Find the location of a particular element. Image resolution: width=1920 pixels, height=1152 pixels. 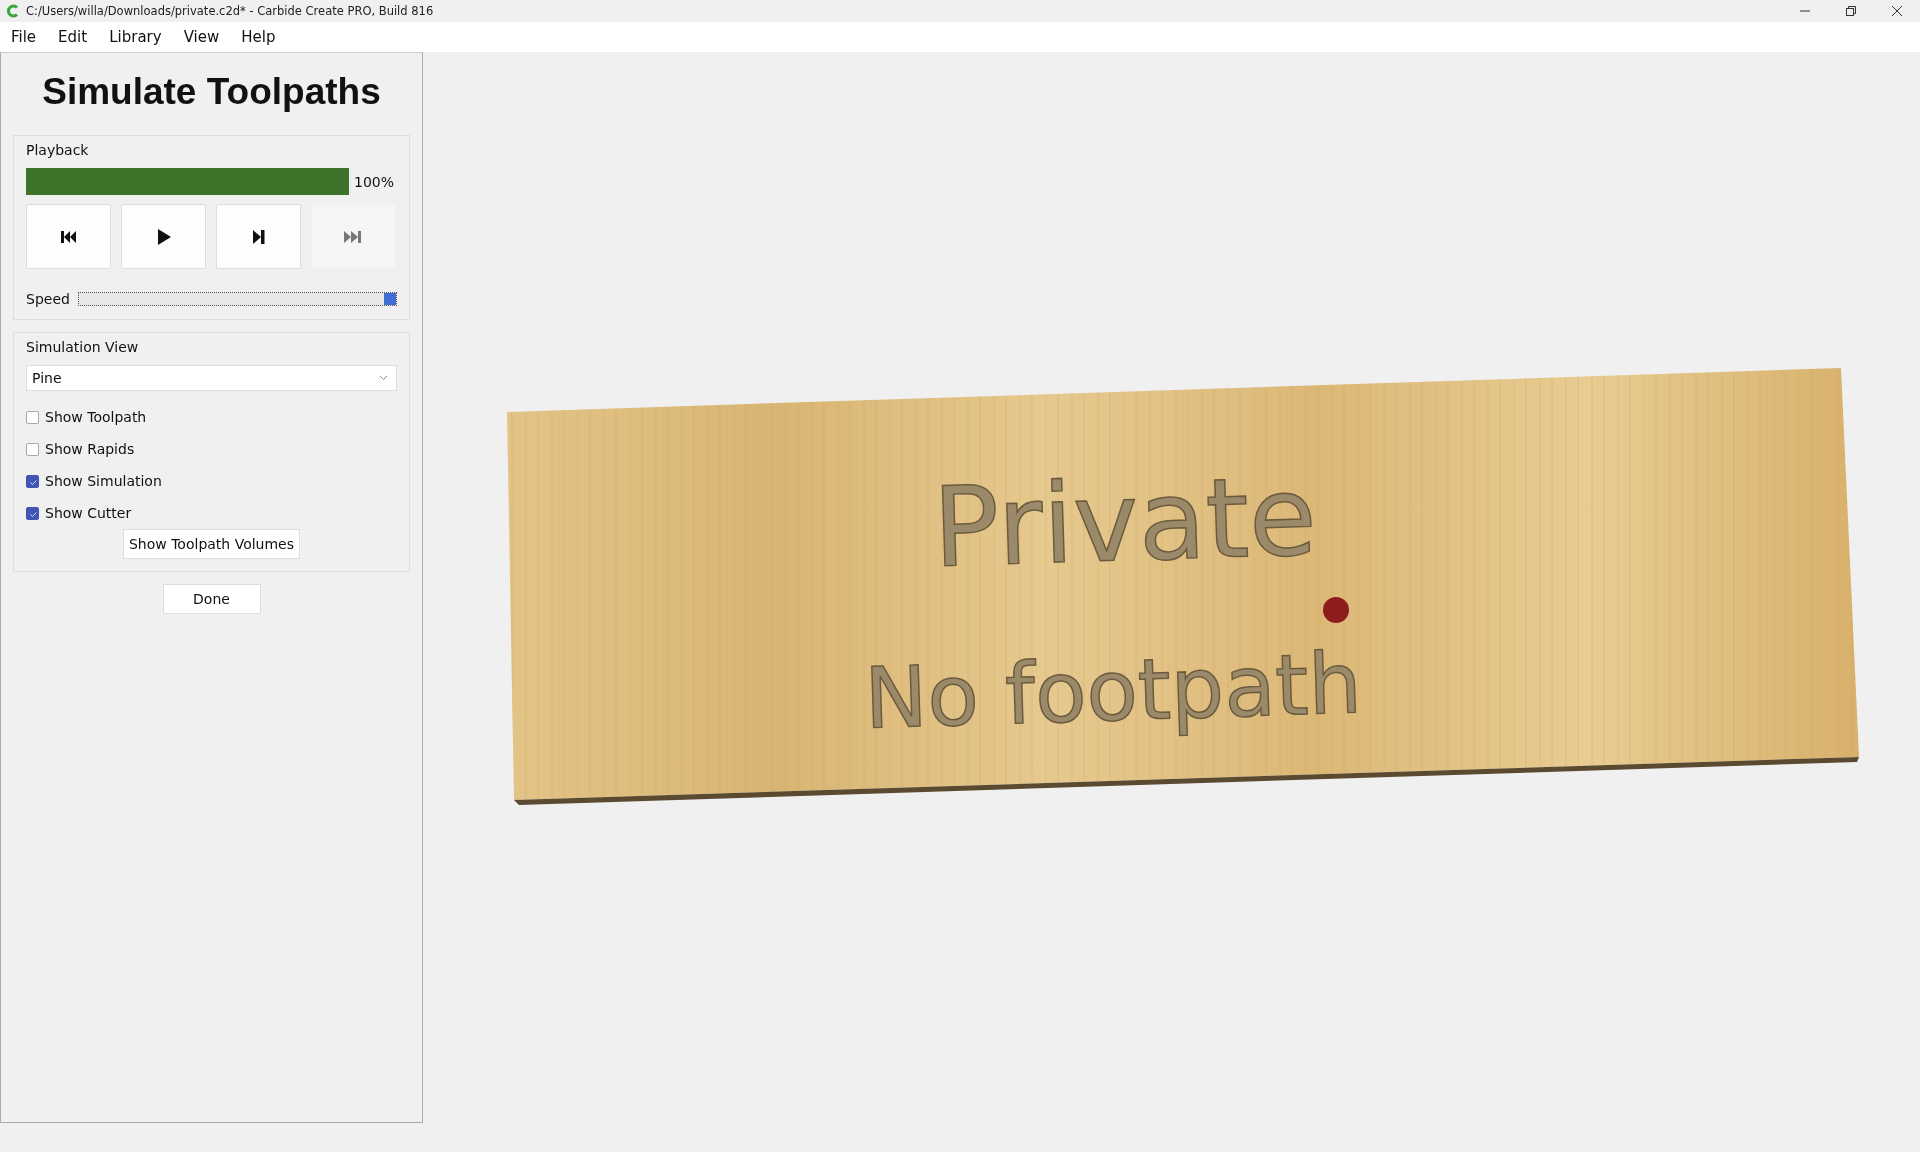

step-forward-icon is located at coordinates (258, 236).